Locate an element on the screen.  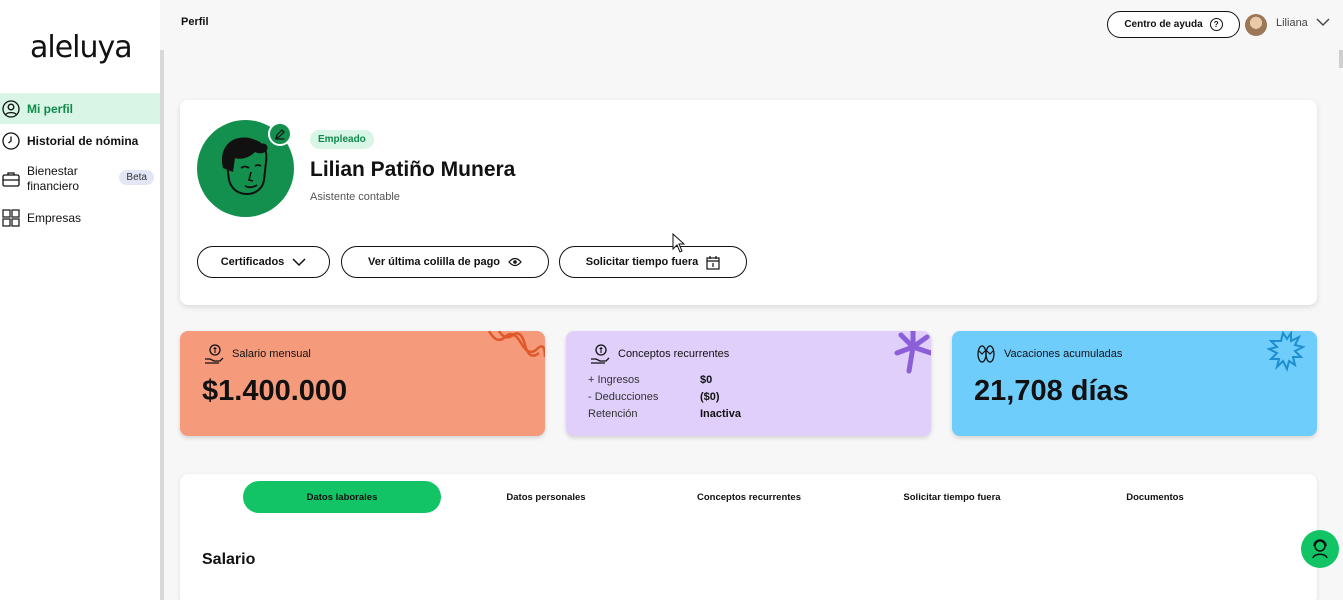
sandals-icon is located at coordinates (986, 354).